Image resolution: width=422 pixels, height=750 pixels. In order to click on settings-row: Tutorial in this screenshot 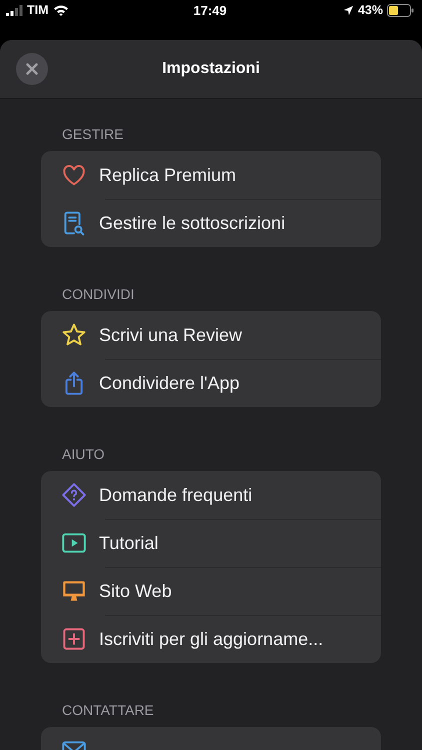, I will do `click(211, 543)`.